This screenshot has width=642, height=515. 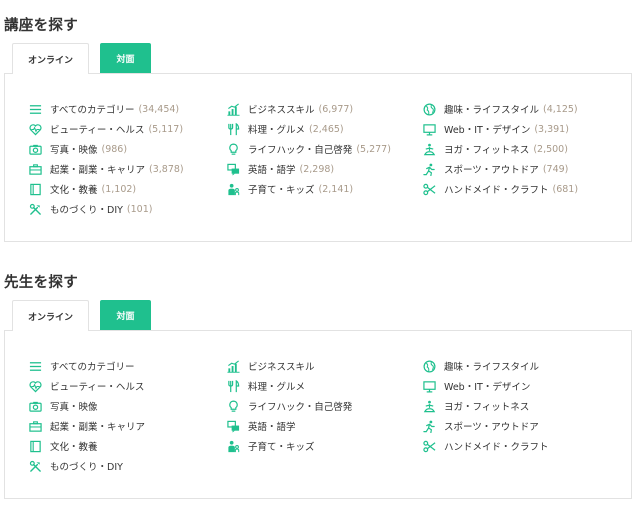 What do you see at coordinates (74, 150) in the screenshot?
I see `category-label: 写真・映像` at bounding box center [74, 150].